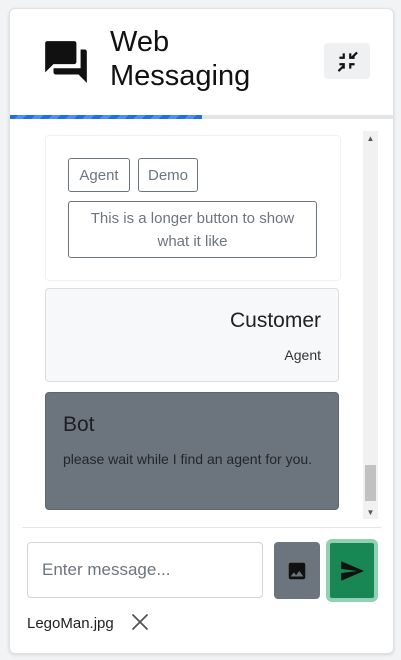 This screenshot has height=660, width=401. I want to click on remove-attachment-button, so click(140, 622).